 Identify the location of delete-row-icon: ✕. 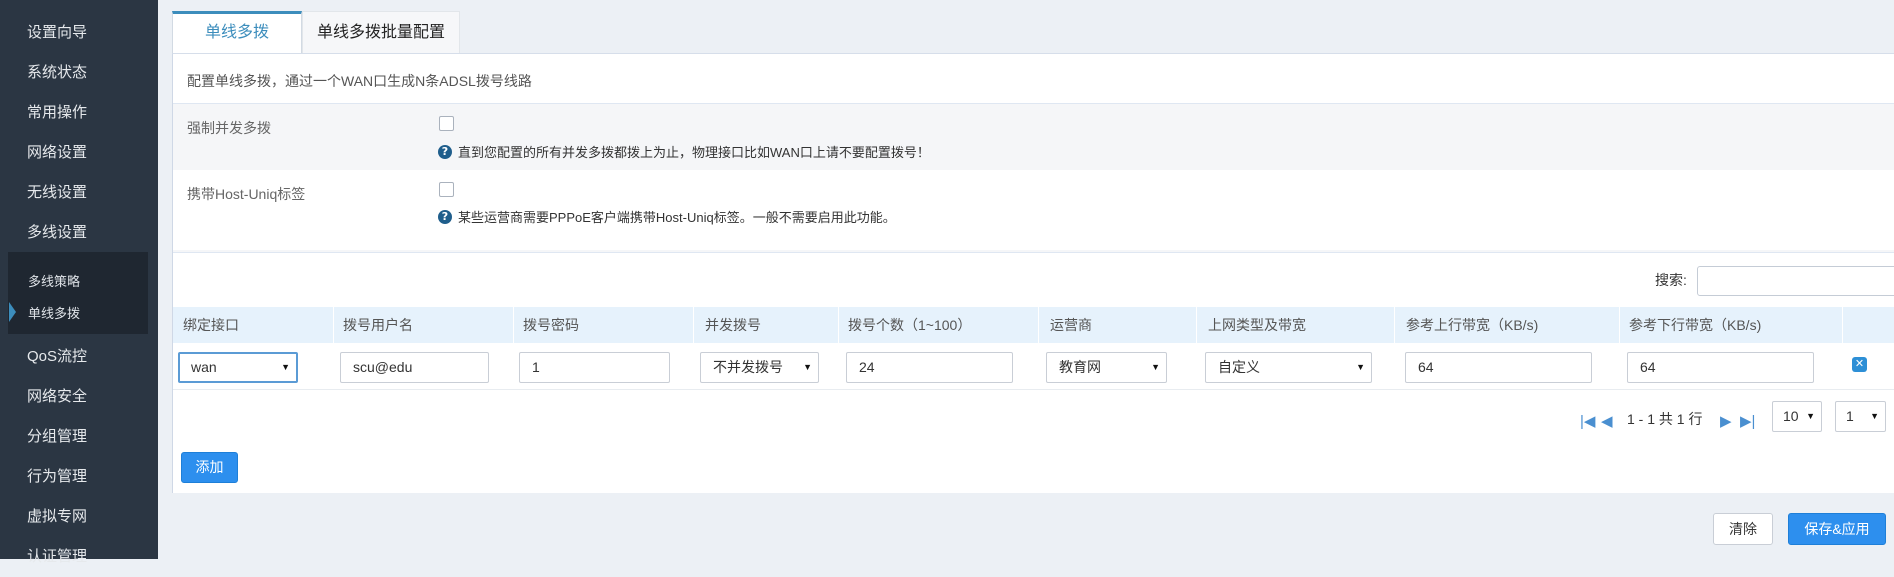
(1859, 364).